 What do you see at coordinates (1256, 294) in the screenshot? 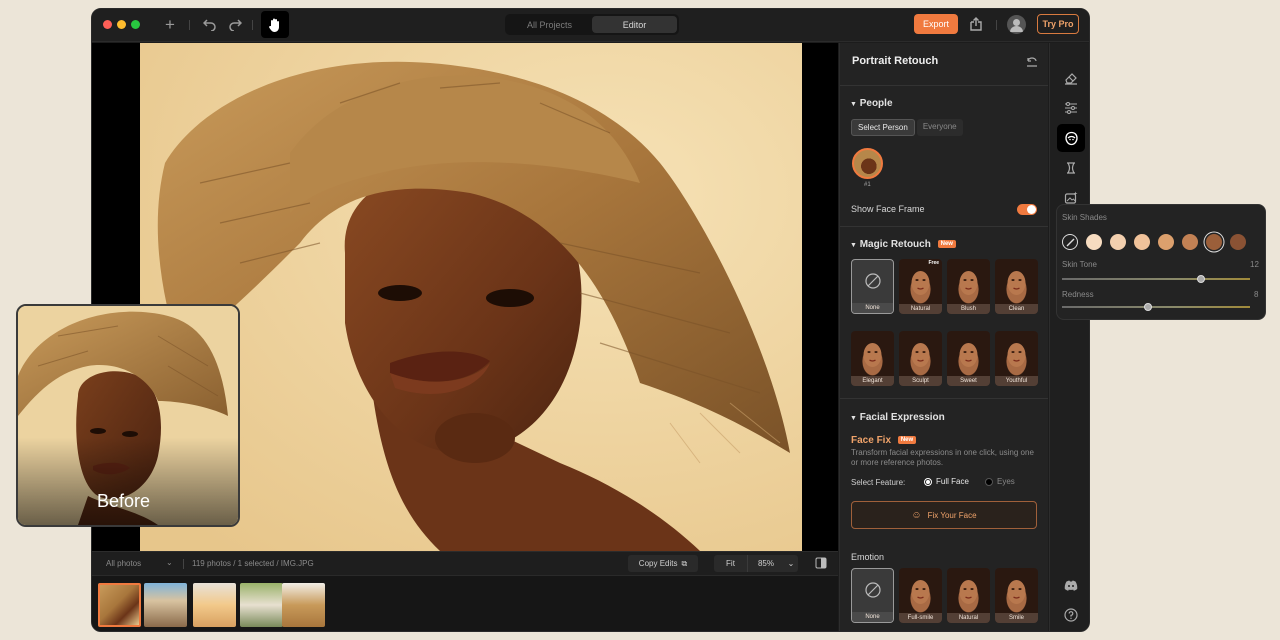
I see `redness-value: 8` at bounding box center [1256, 294].